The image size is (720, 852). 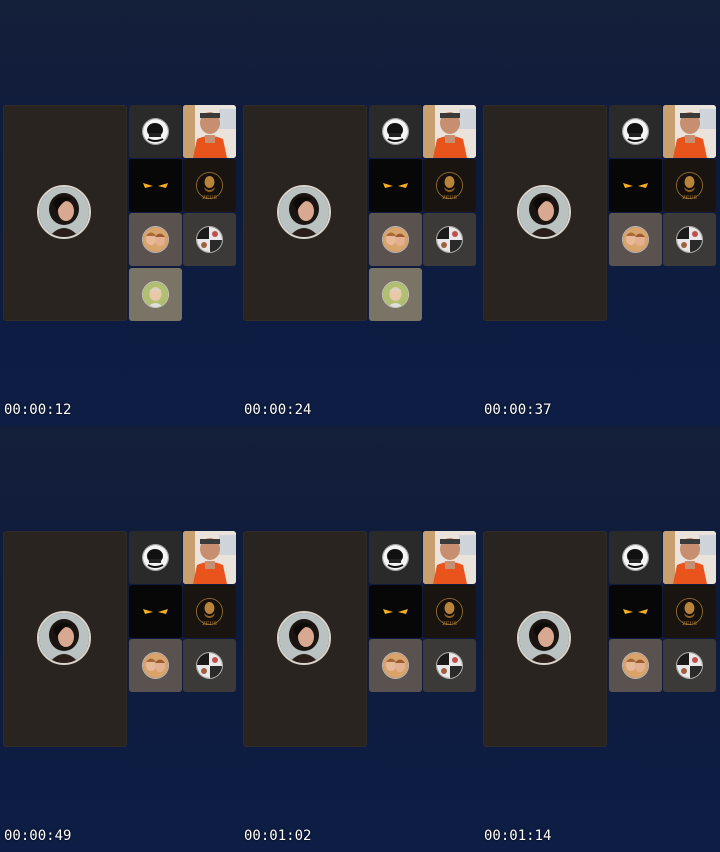 I want to click on timestamp-label: 00:01:14, so click(x=518, y=836).